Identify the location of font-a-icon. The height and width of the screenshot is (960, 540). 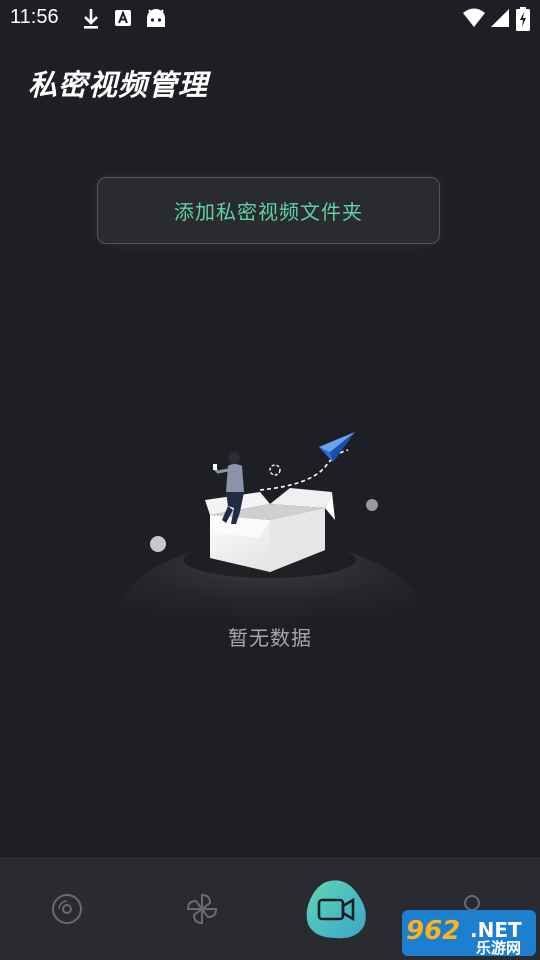
(123, 18).